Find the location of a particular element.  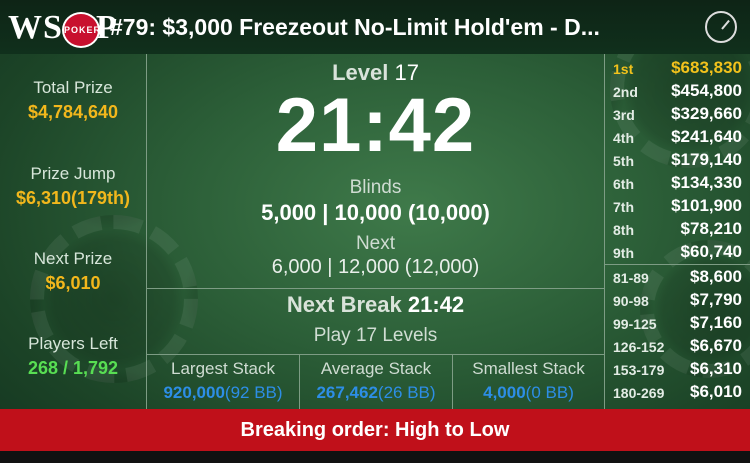

next-blinds-label: Next is located at coordinates (375, 243).